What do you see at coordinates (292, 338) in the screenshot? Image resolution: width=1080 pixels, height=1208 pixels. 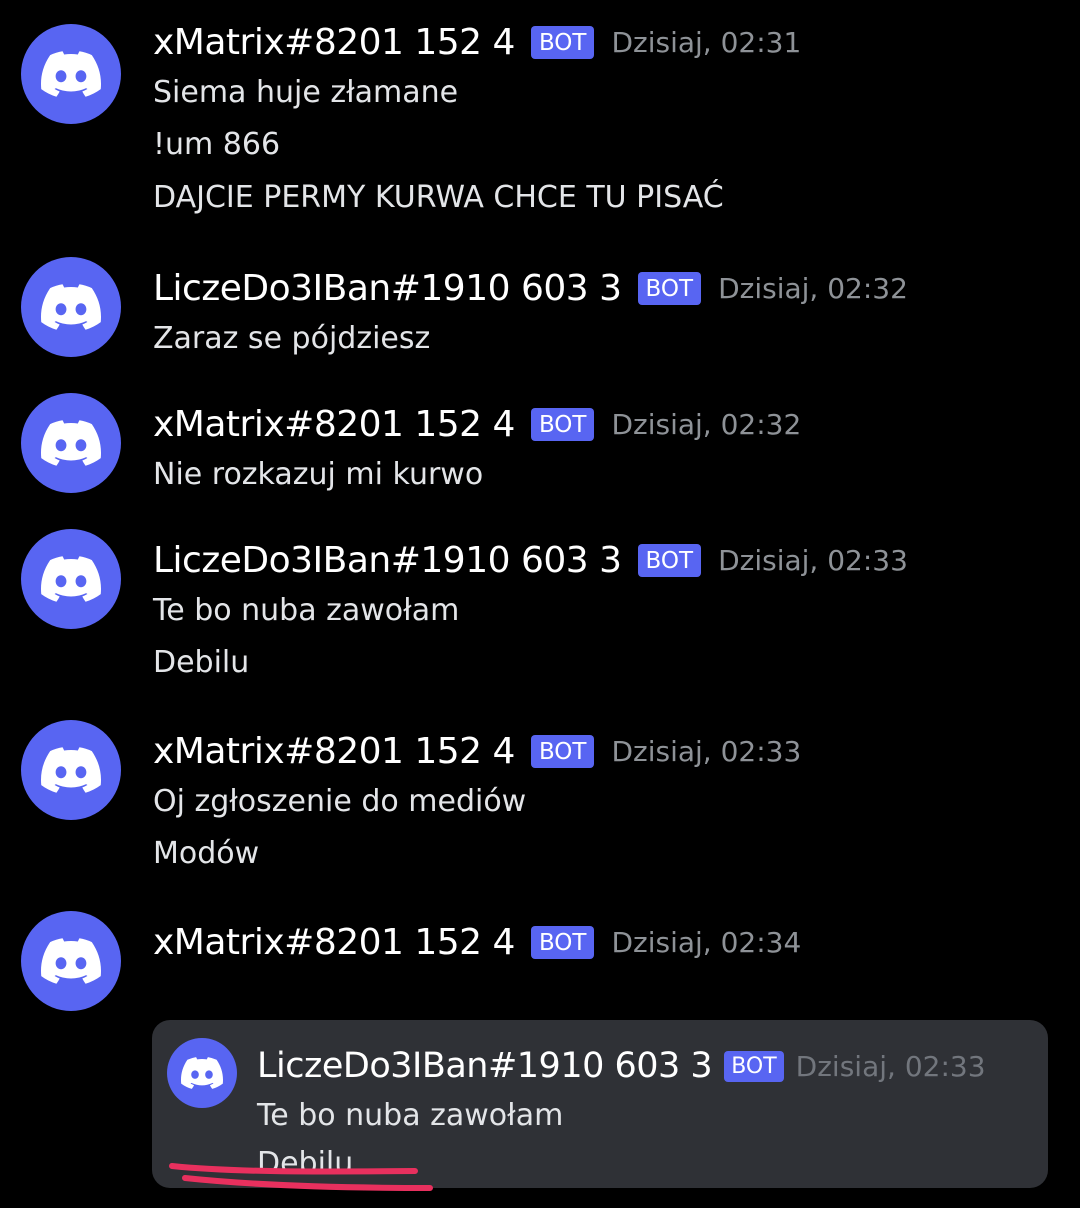 I see `message-line: Zaraz se pójdziesz` at bounding box center [292, 338].